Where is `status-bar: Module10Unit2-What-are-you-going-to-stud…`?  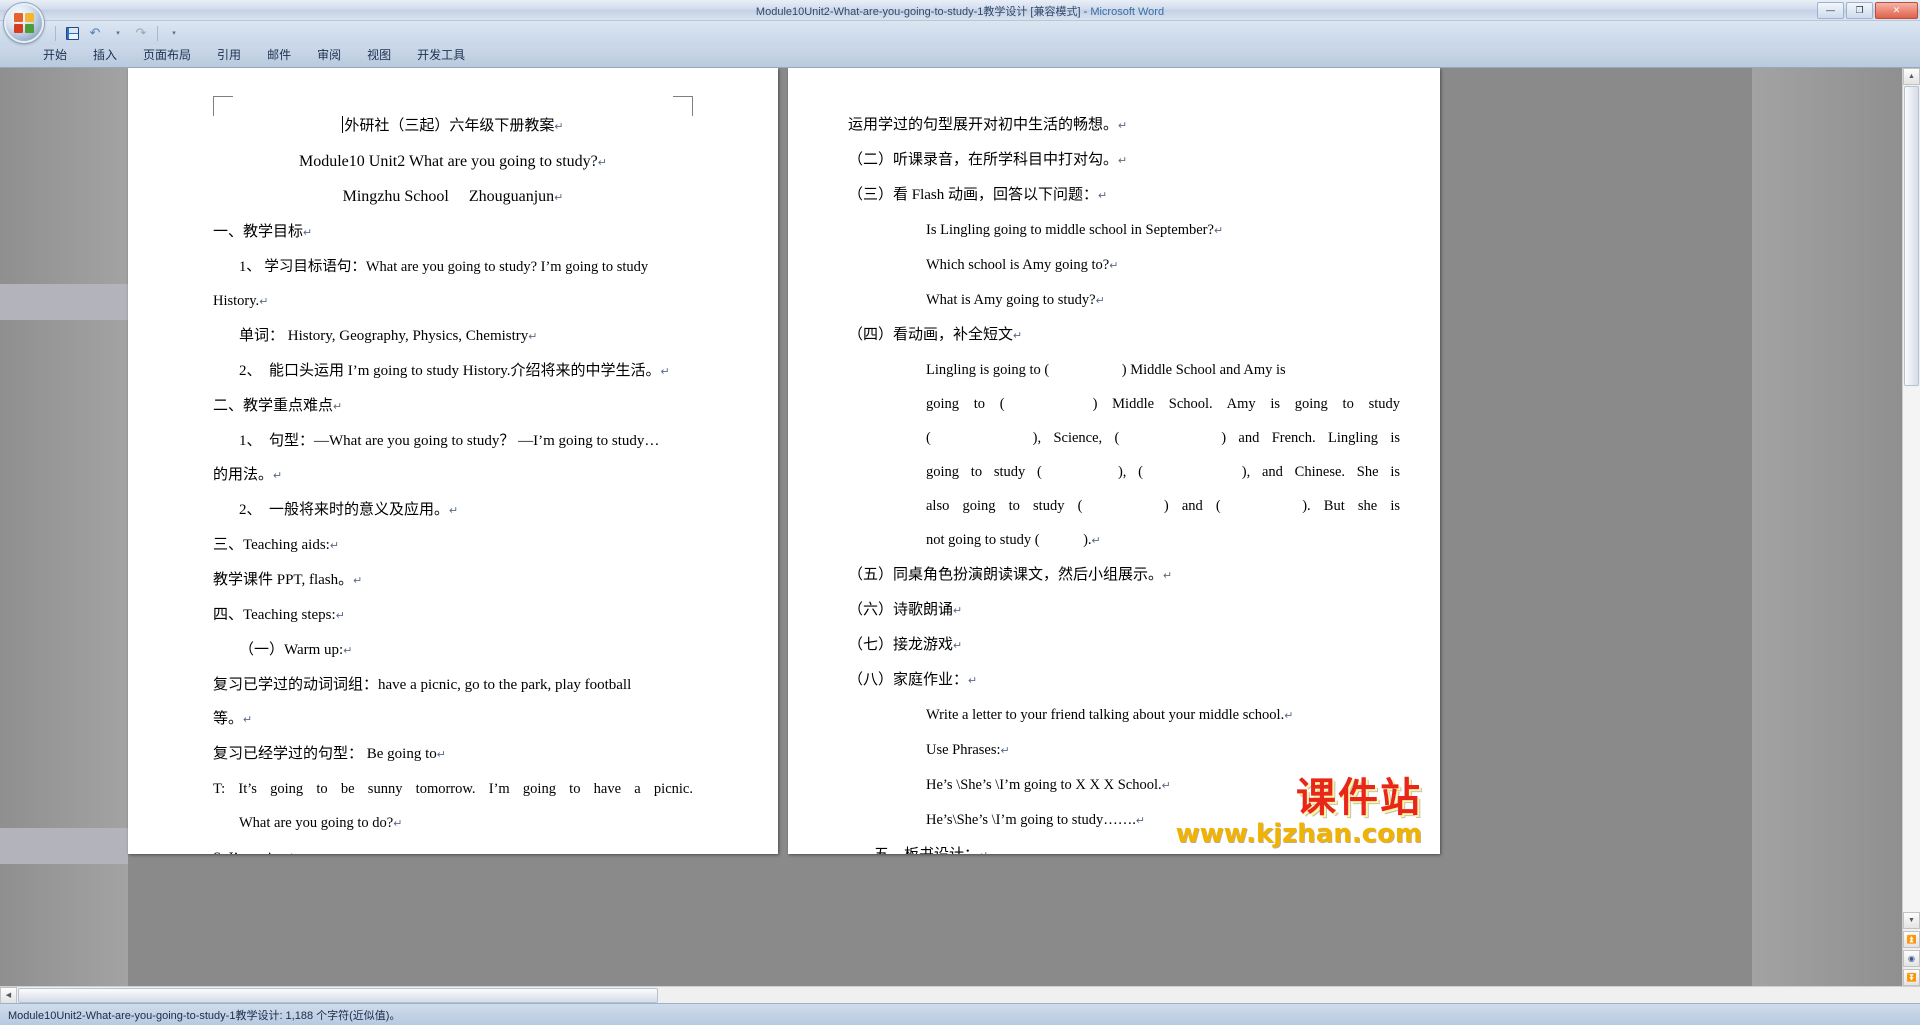 status-bar: Module10Unit2-What-are-you-going-to-stud… is located at coordinates (960, 1014).